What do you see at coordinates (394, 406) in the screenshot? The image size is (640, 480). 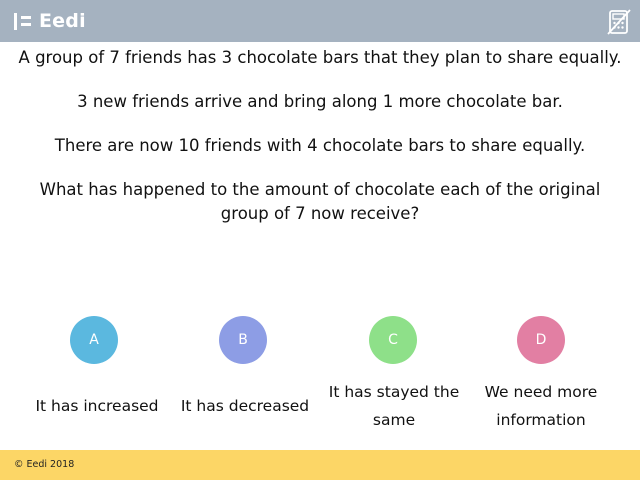 I see `option-c-text: It has stayed the same` at bounding box center [394, 406].